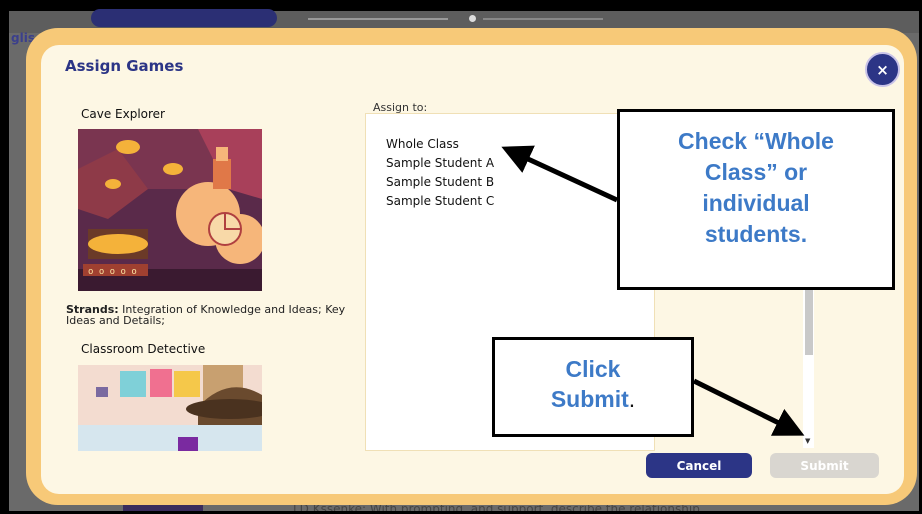  What do you see at coordinates (756, 141) in the screenshot?
I see `callout-line: Check “Whole` at bounding box center [756, 141].